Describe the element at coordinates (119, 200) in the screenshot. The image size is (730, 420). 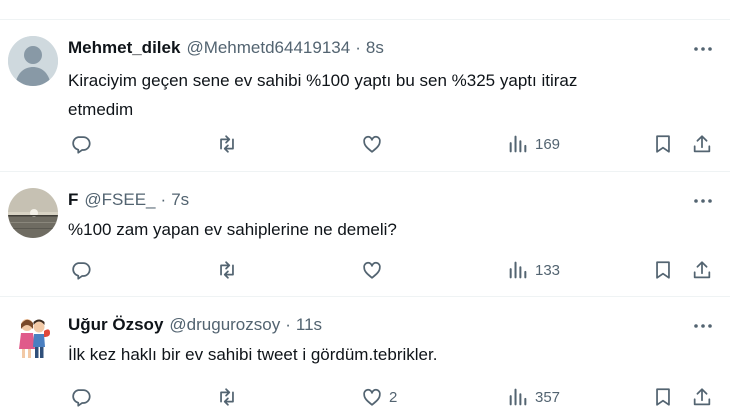
I see `user-handle: @FSEE_` at that location.